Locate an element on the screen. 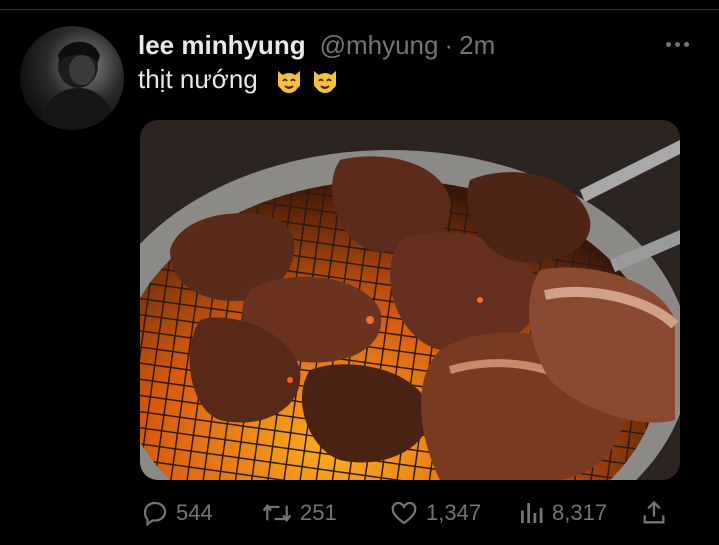 This screenshot has width=719, height=545. avatar is located at coordinates (72, 78).